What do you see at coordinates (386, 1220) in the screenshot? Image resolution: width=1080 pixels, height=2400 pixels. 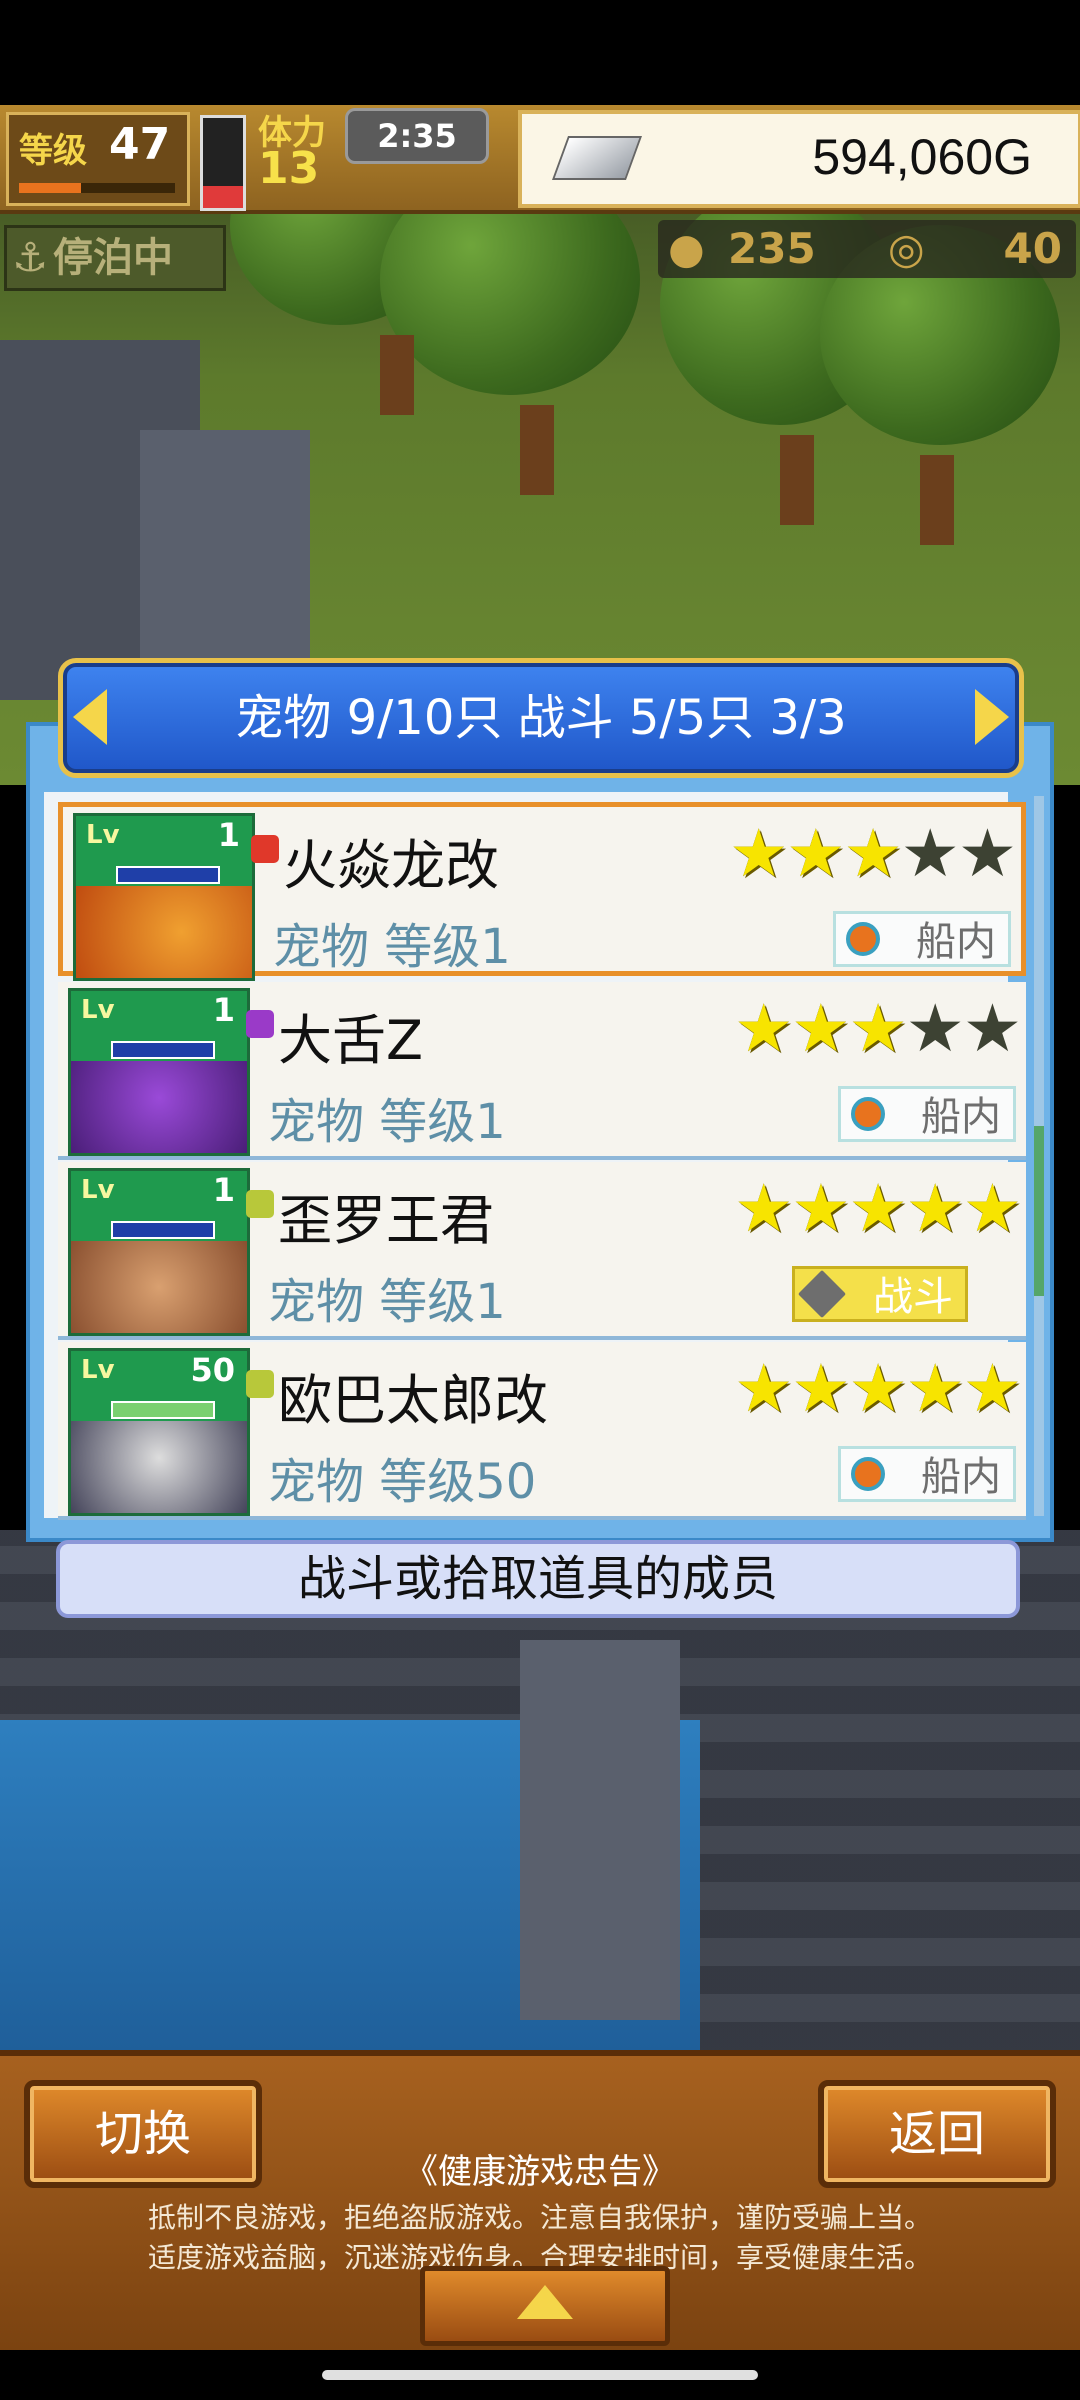 I see `pet-name: 歪罗王君` at bounding box center [386, 1220].